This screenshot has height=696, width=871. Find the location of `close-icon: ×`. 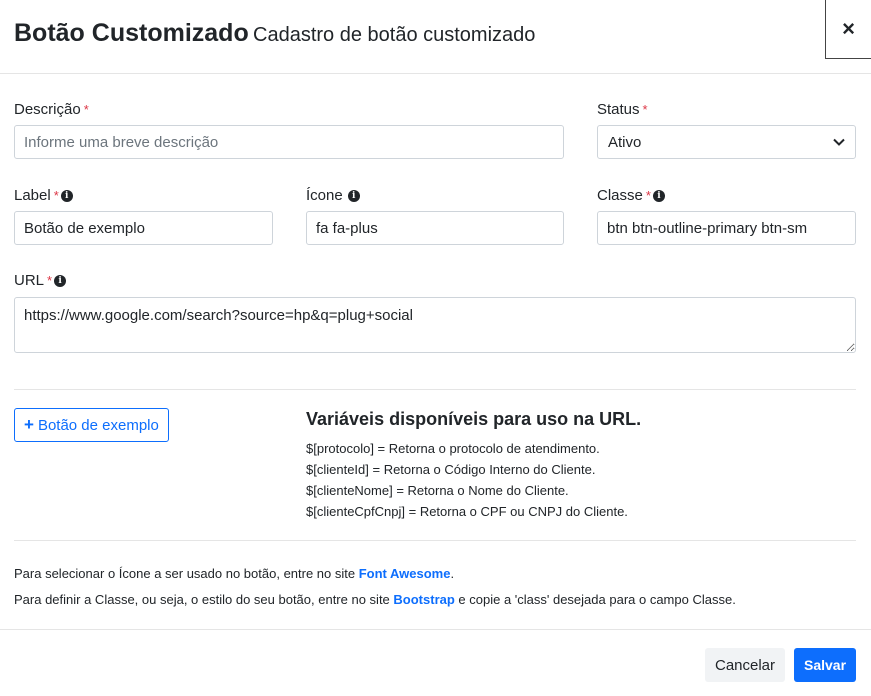

close-icon: × is located at coordinates (848, 28).